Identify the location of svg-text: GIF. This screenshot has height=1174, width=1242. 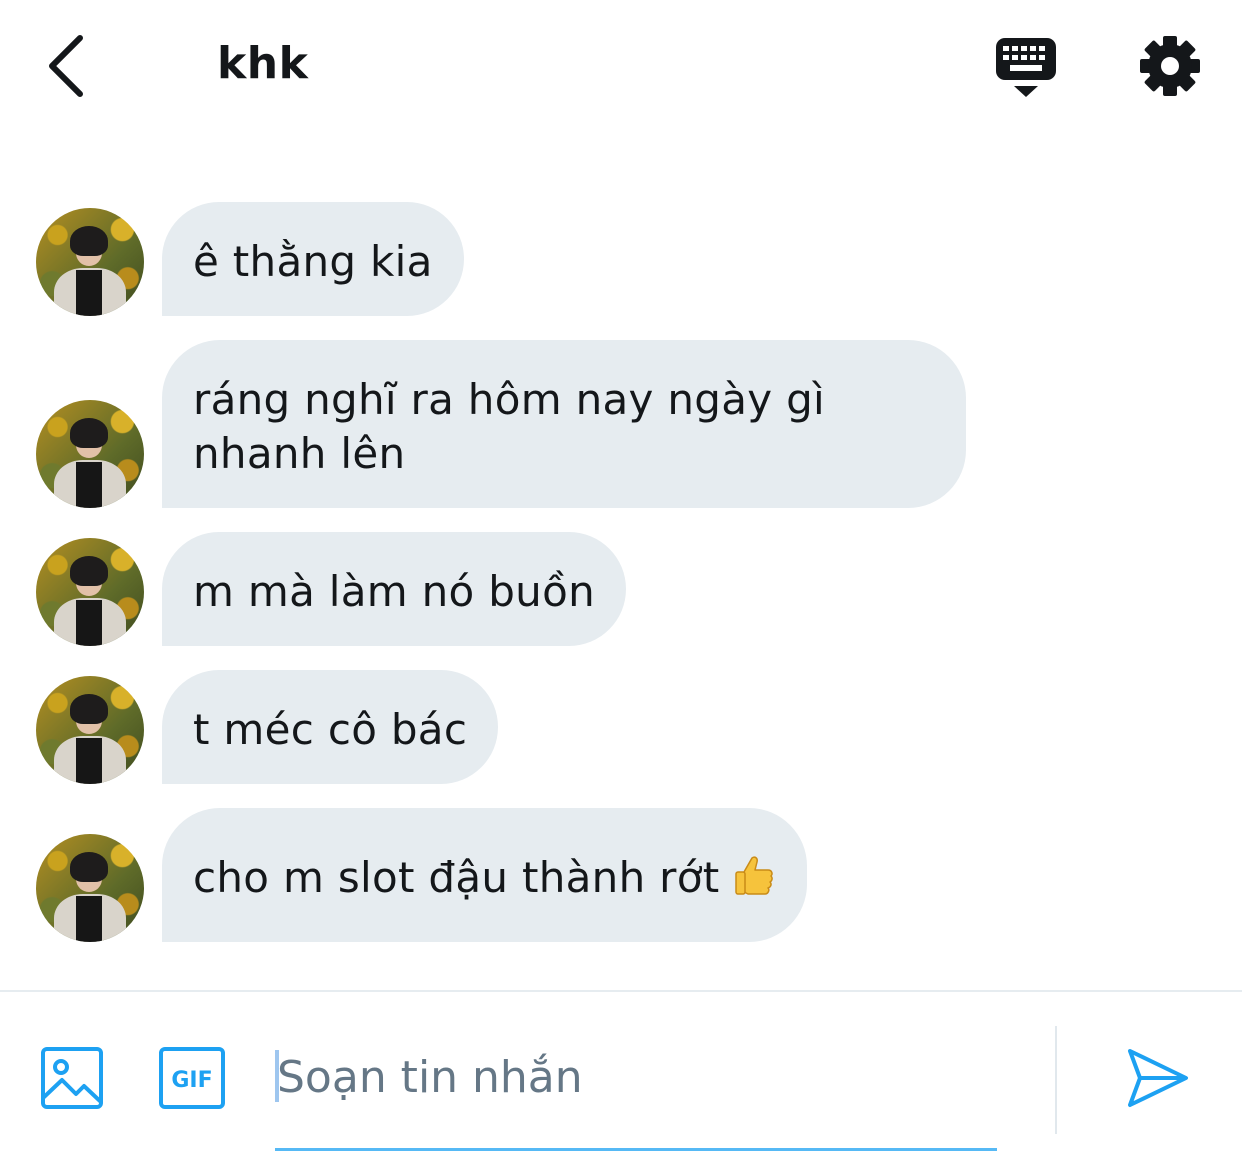
(191, 1080).